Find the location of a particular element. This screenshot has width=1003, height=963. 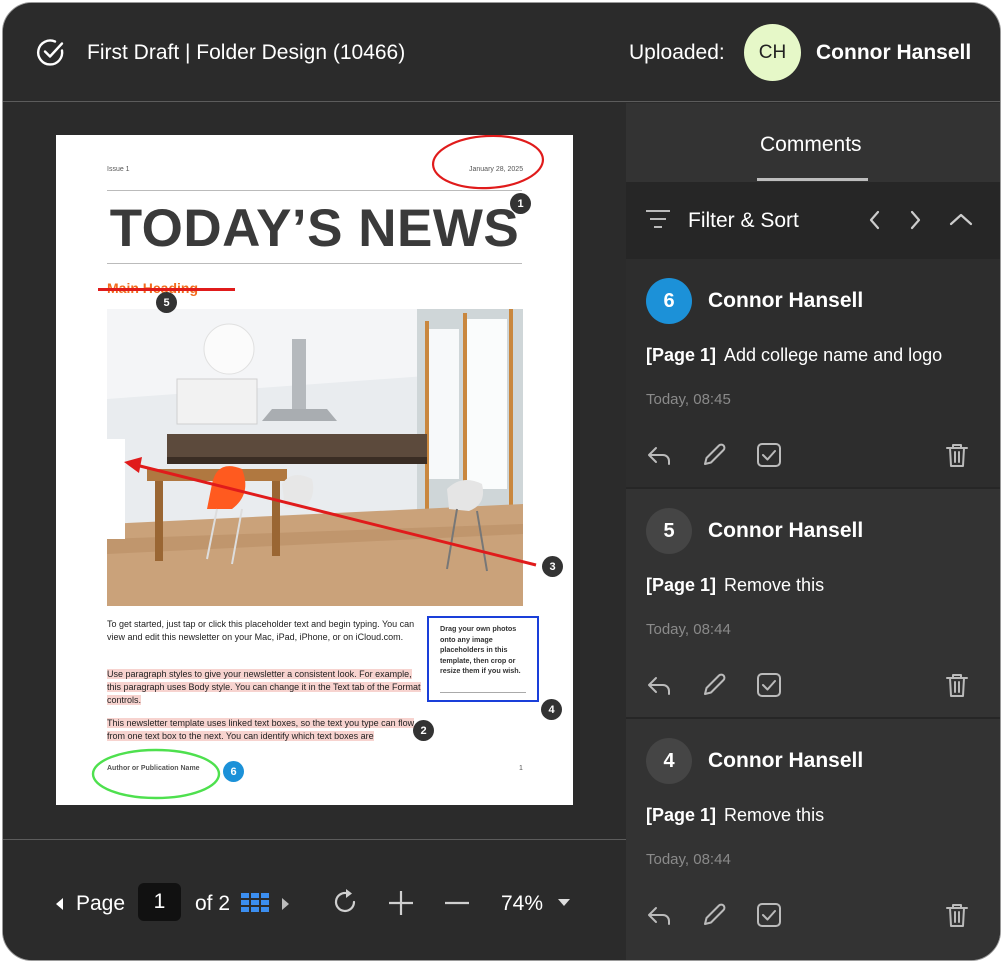

top-rule is located at coordinates (314, 190).